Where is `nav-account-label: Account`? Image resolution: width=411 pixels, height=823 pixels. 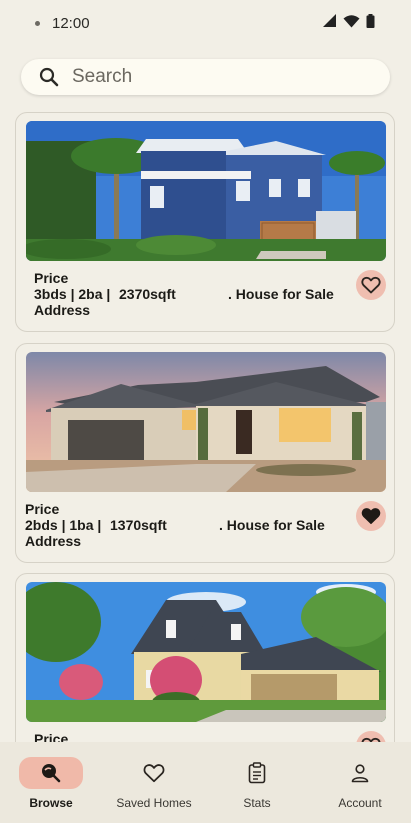 nav-account-label: Account is located at coordinates (360, 803).